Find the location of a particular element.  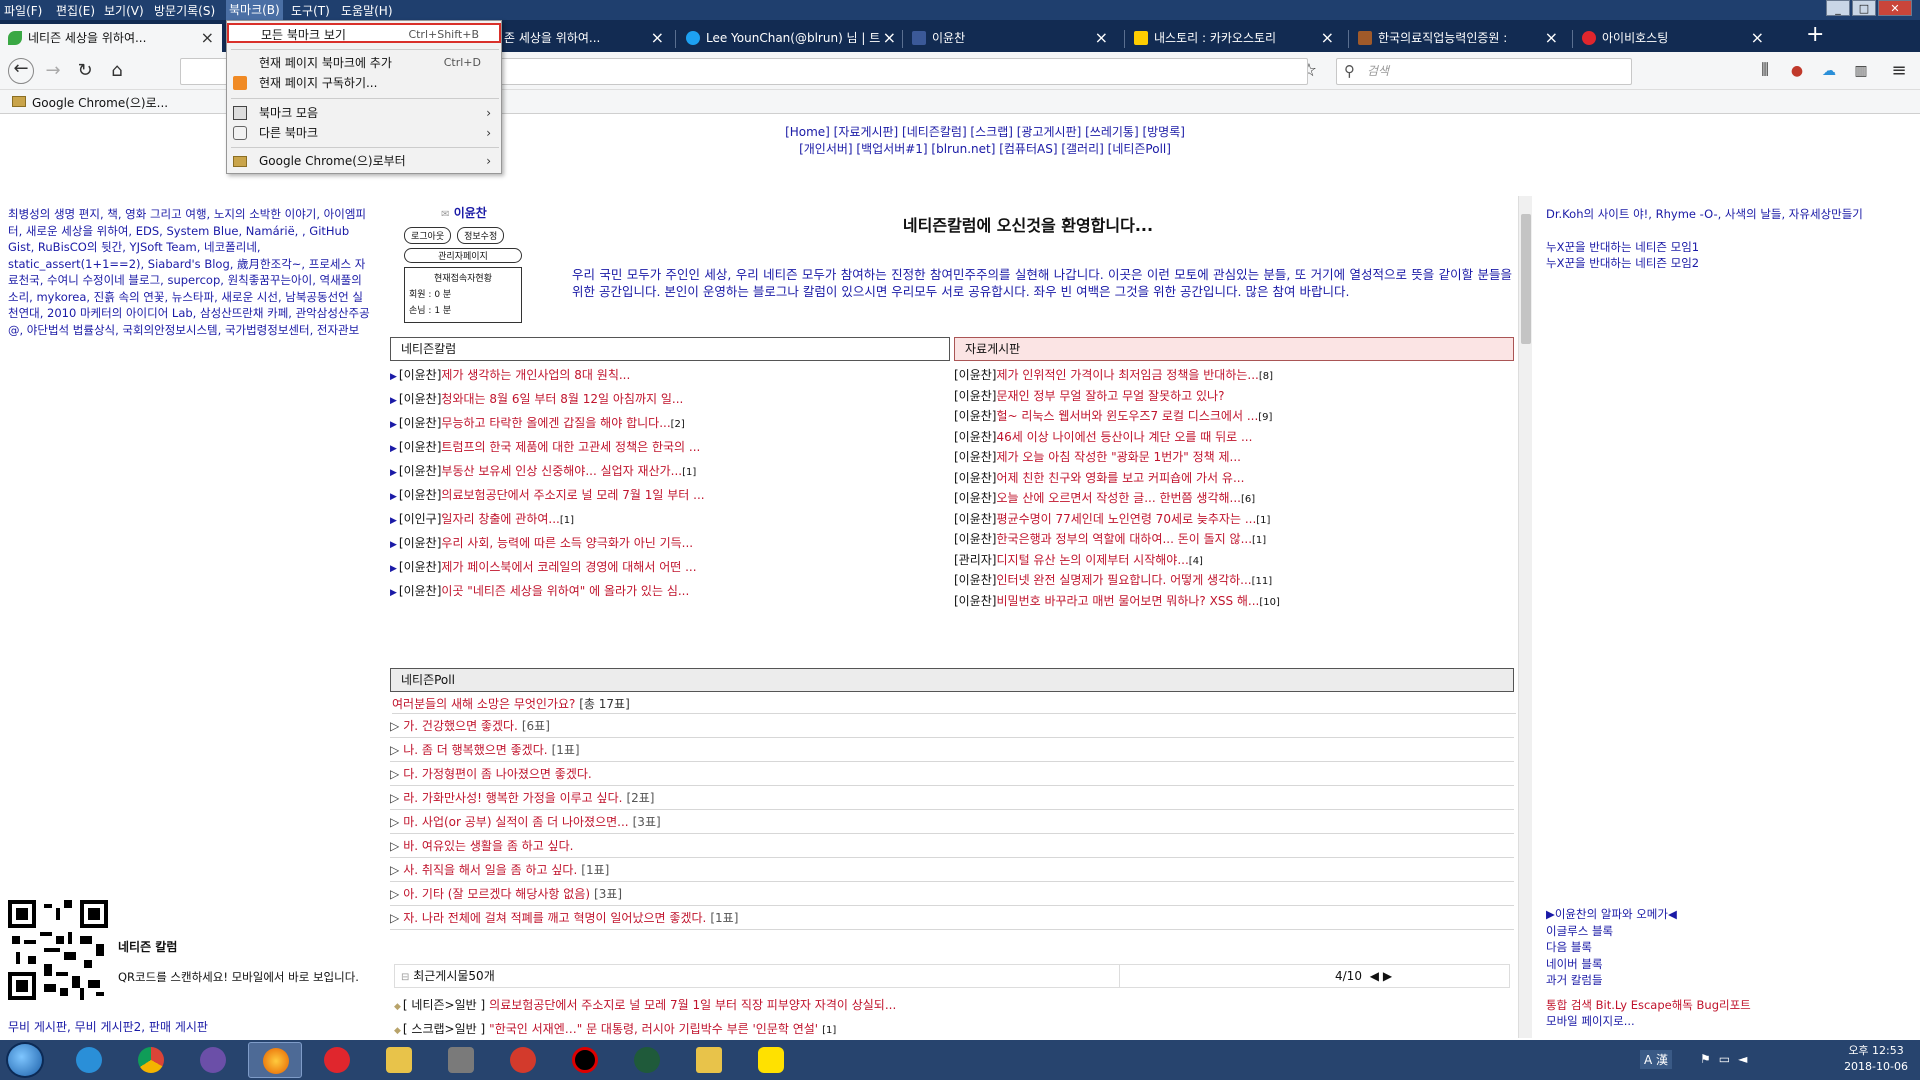

poll-option-label: 라. 가화만사성! 행복한 가정을 이루고 싶다. is located at coordinates (512, 798).